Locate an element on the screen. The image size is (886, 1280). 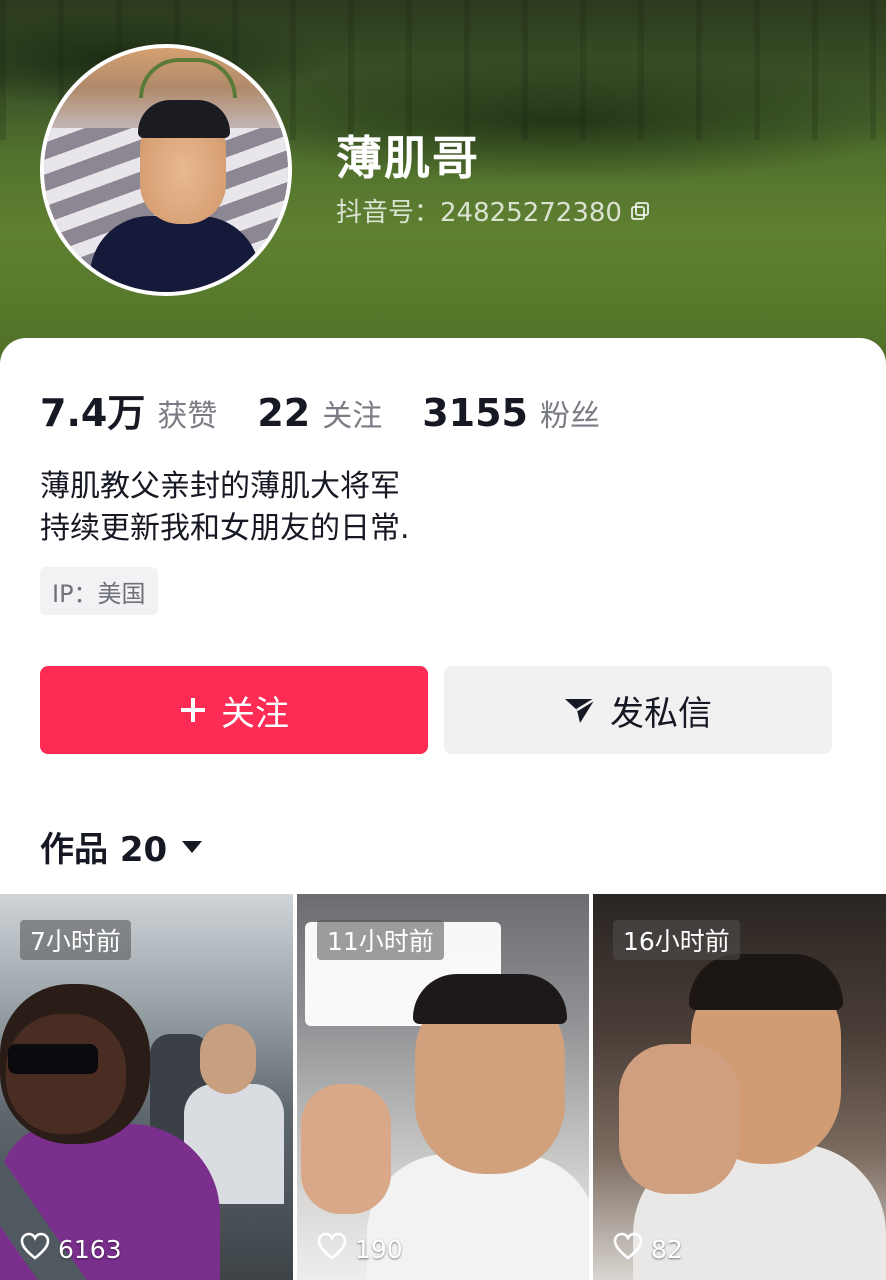
message-button-label: 发私信 is located at coordinates (661, 713).